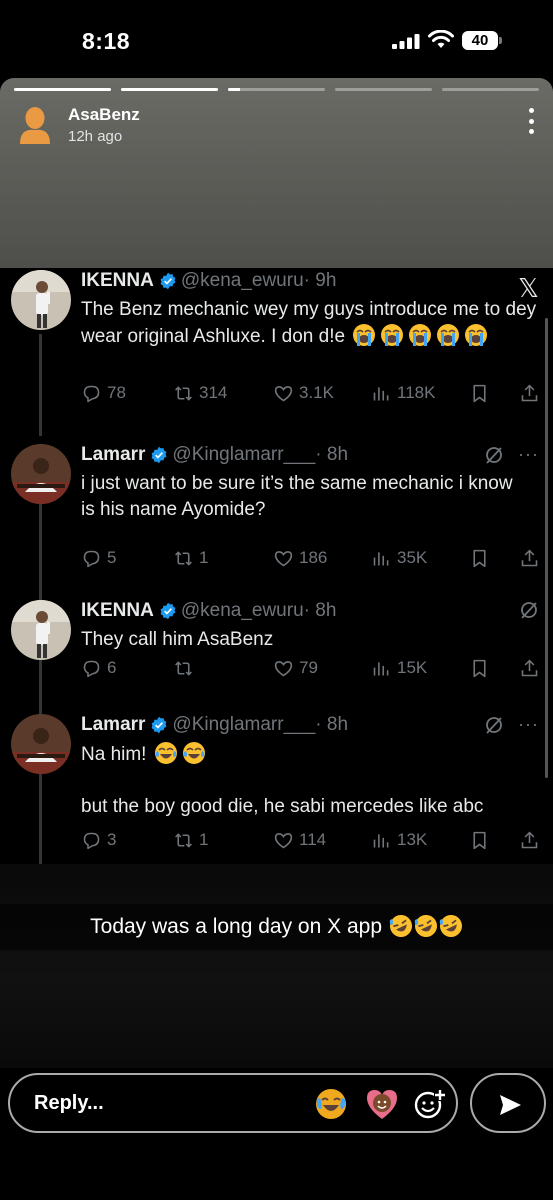 This screenshot has width=553, height=1200. I want to click on reply-button: 78, so click(103, 393).